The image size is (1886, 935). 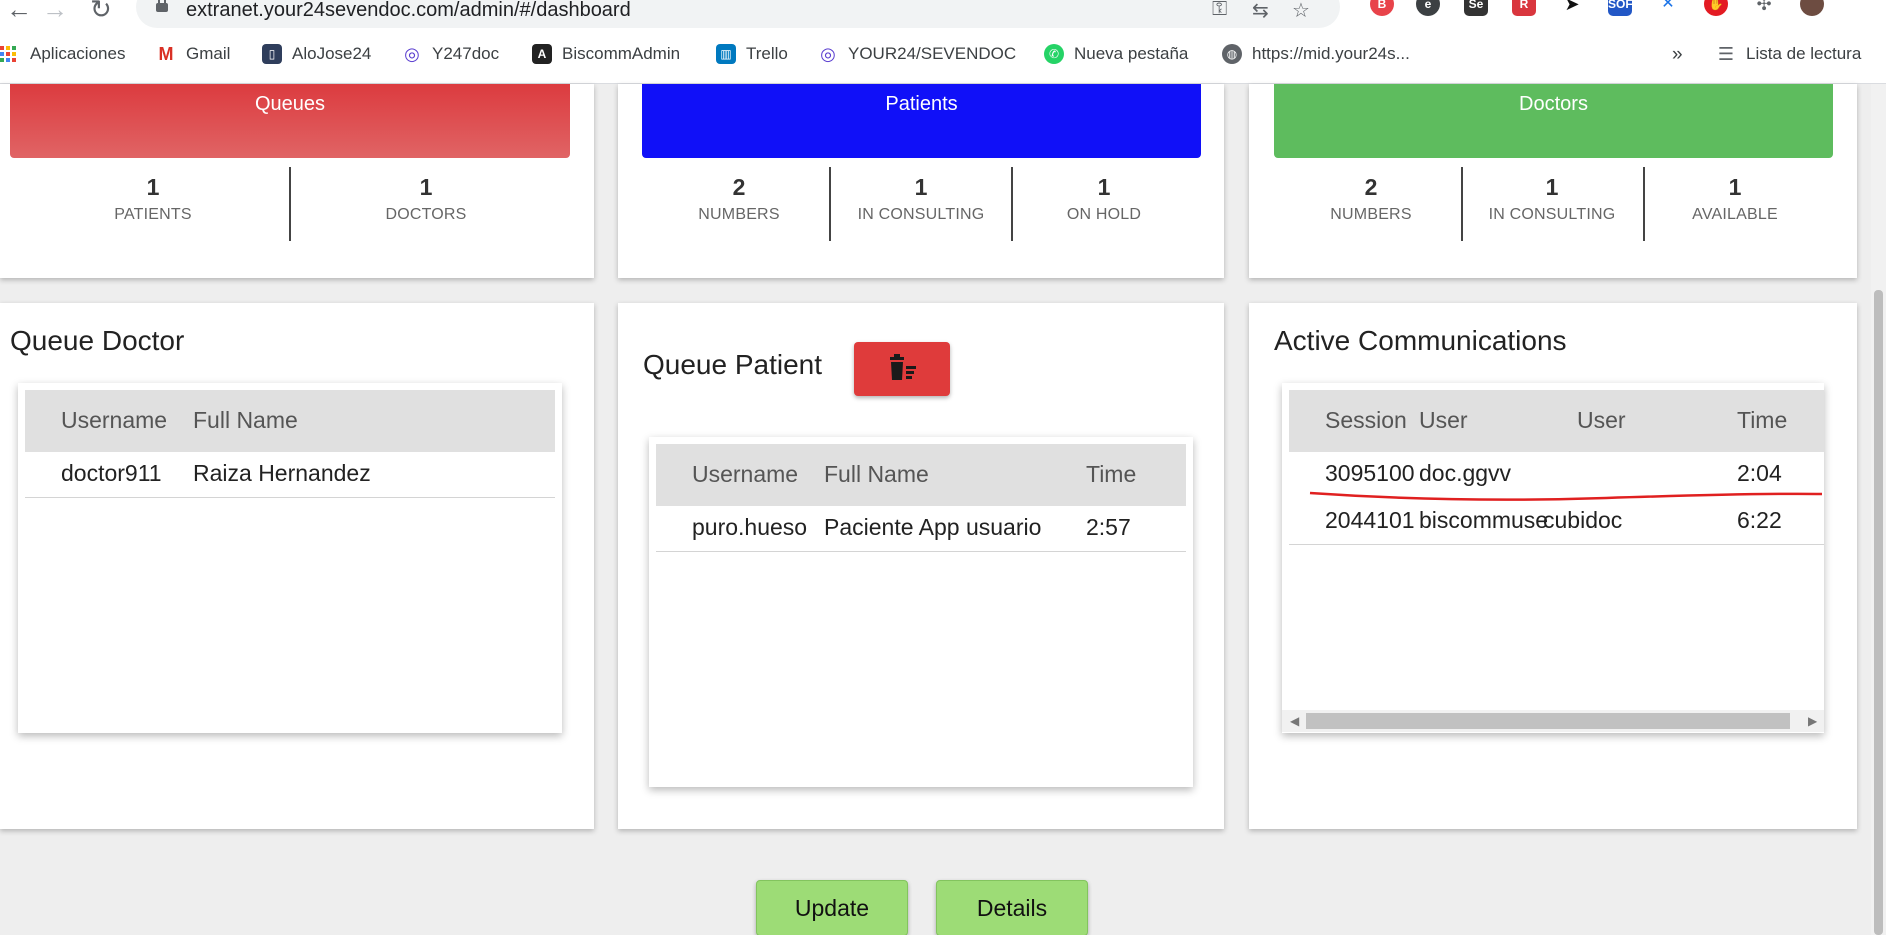 I want to click on scroll-right-icon: ▶, so click(x=1812, y=721).